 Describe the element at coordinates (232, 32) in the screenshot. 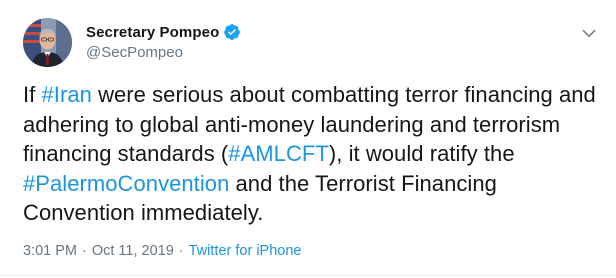

I see `verified-badge-icon` at that location.